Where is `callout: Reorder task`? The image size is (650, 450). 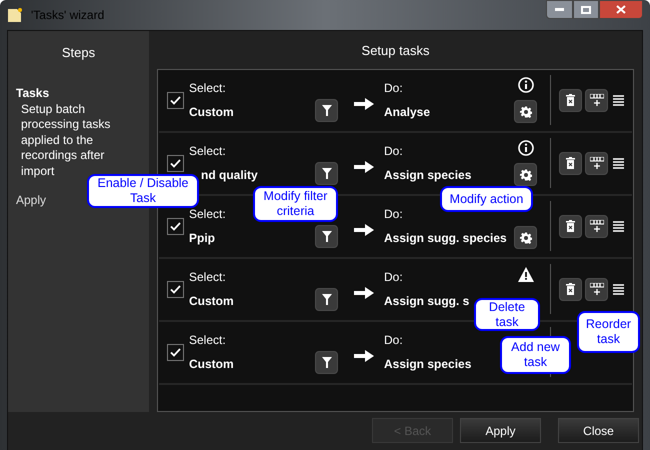 callout: Reorder task is located at coordinates (608, 332).